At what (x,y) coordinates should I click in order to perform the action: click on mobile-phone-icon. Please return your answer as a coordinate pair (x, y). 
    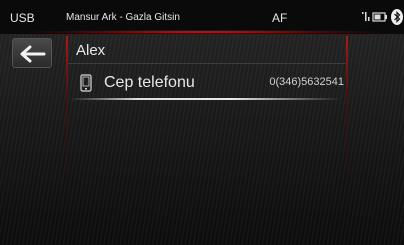
    Looking at the image, I should click on (86, 83).